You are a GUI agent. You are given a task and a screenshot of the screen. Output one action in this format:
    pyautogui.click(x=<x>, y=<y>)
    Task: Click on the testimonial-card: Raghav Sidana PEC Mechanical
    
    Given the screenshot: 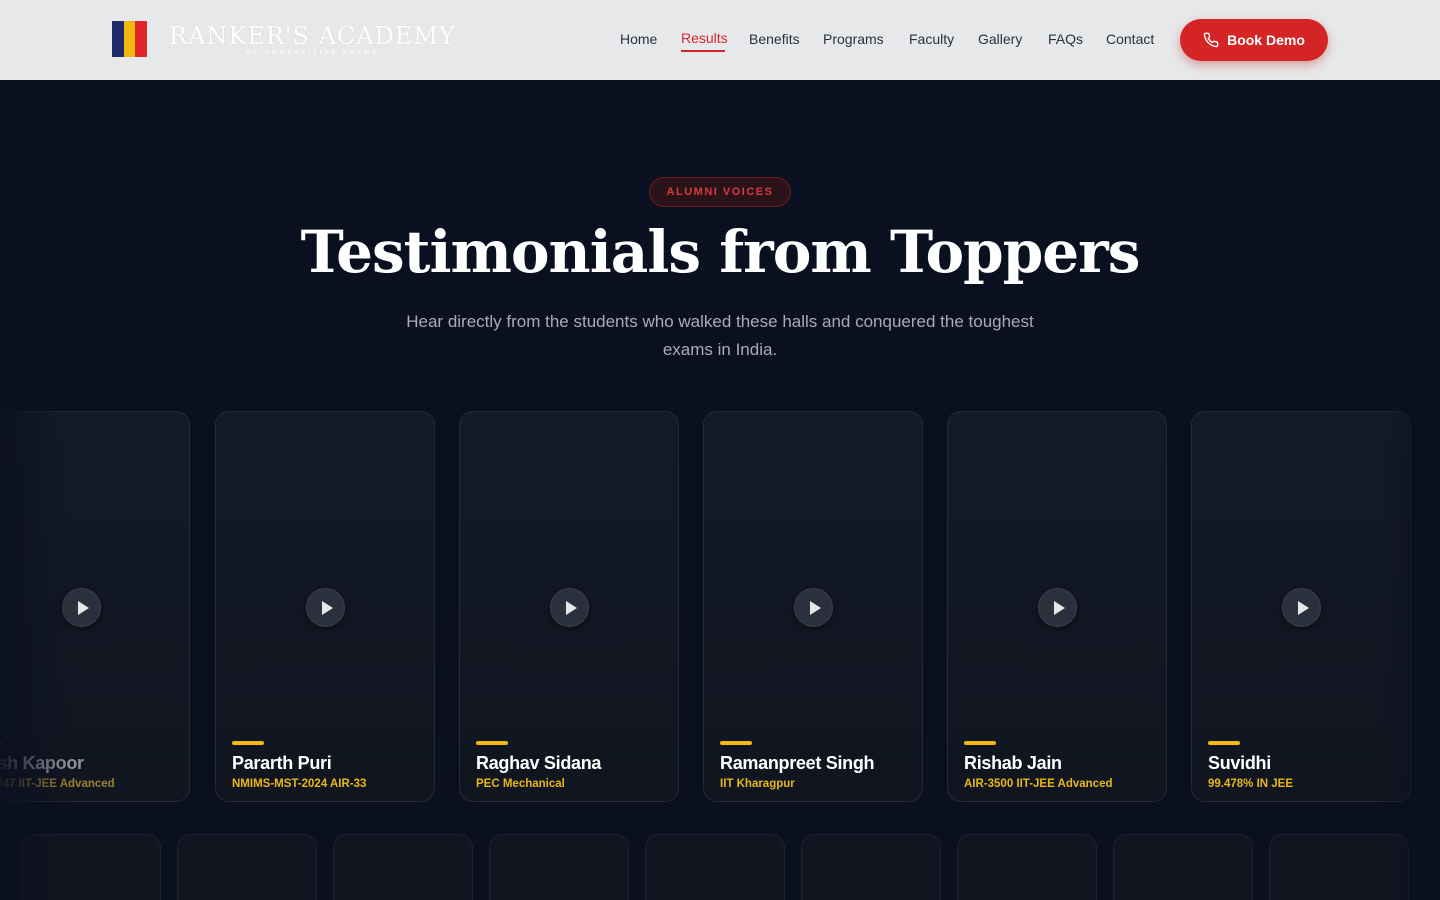 What is the action you would take?
    pyautogui.click(x=569, y=606)
    